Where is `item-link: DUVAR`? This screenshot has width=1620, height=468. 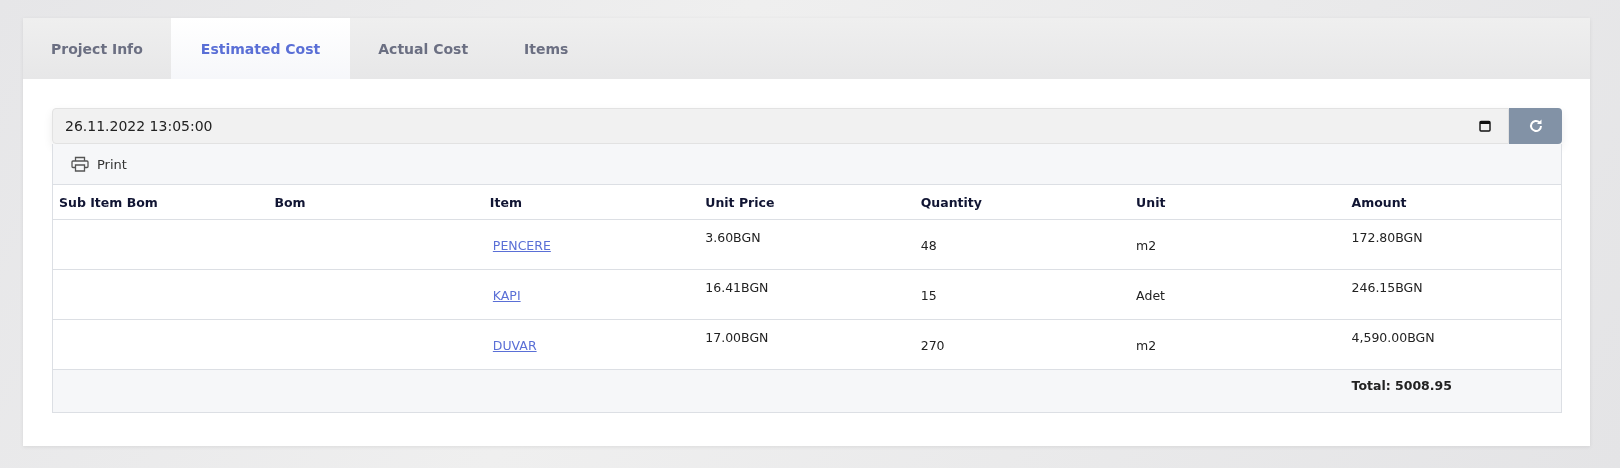 item-link: DUVAR is located at coordinates (514, 345).